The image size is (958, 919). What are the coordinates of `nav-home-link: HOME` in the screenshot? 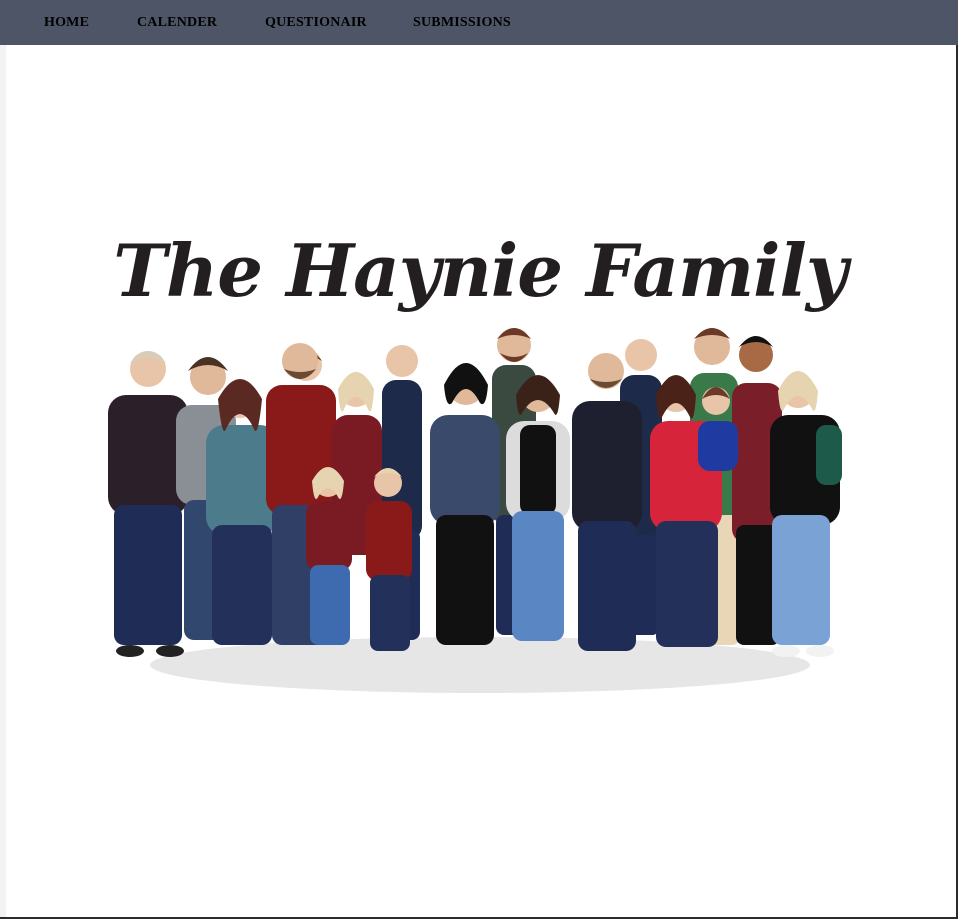 It's located at (66, 23).